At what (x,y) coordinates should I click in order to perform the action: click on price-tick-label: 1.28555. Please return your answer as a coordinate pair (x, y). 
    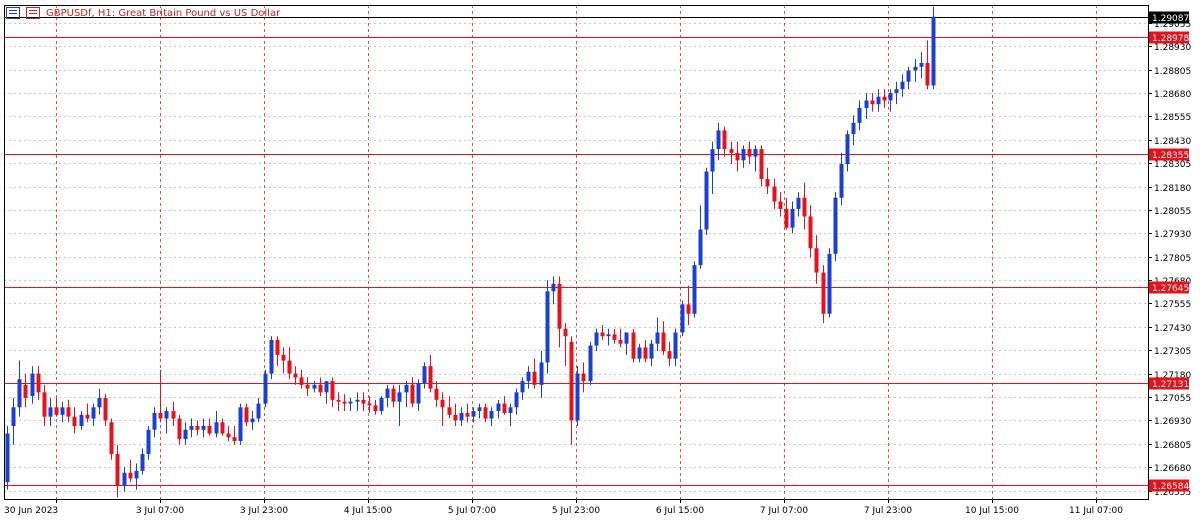
    Looking at the image, I should click on (1172, 118).